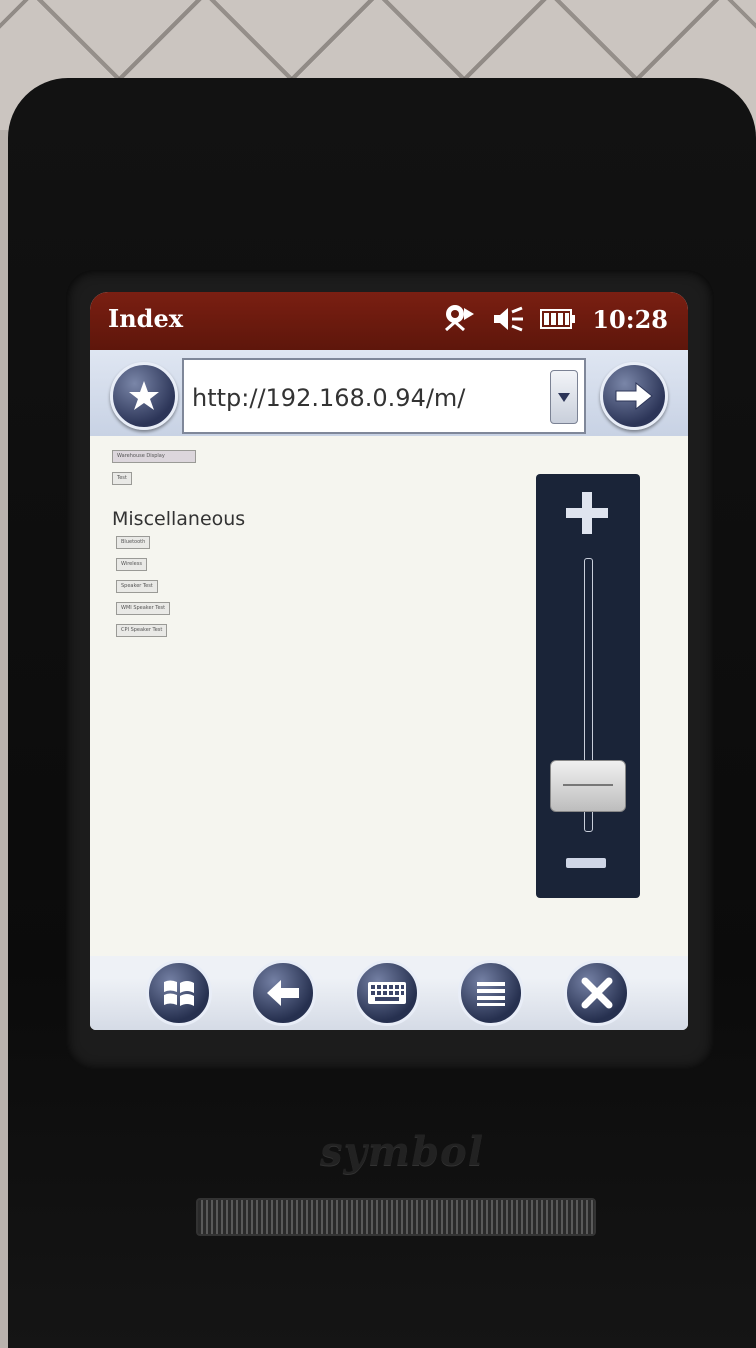  I want to click on speaker-test-button: Speaker Test, so click(137, 586).